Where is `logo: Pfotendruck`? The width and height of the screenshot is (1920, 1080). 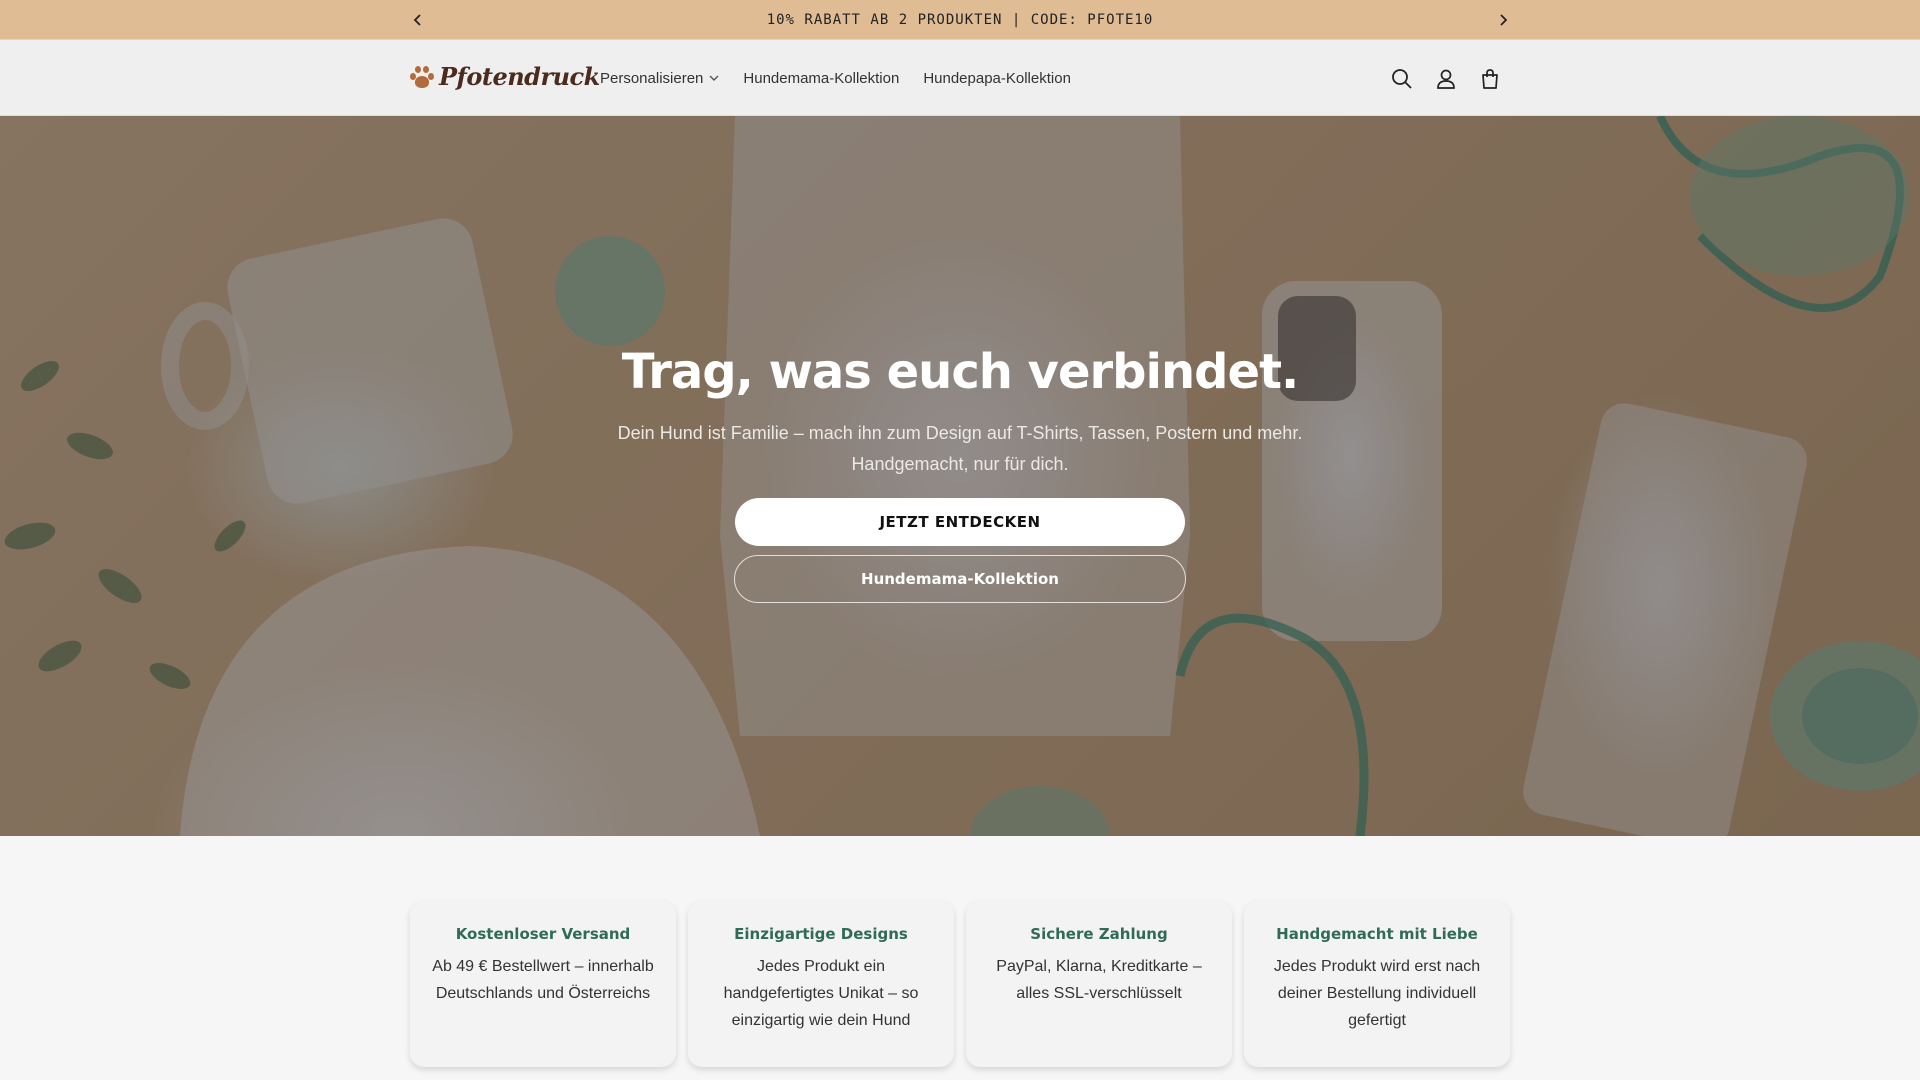 logo: Pfotendruck is located at coordinates (504, 76).